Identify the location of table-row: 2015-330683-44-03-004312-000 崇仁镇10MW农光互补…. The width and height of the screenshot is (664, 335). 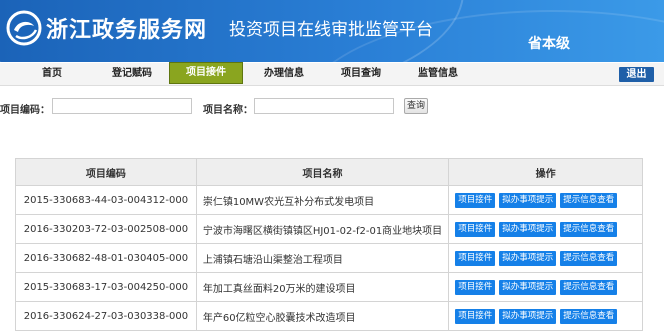
(329, 200).